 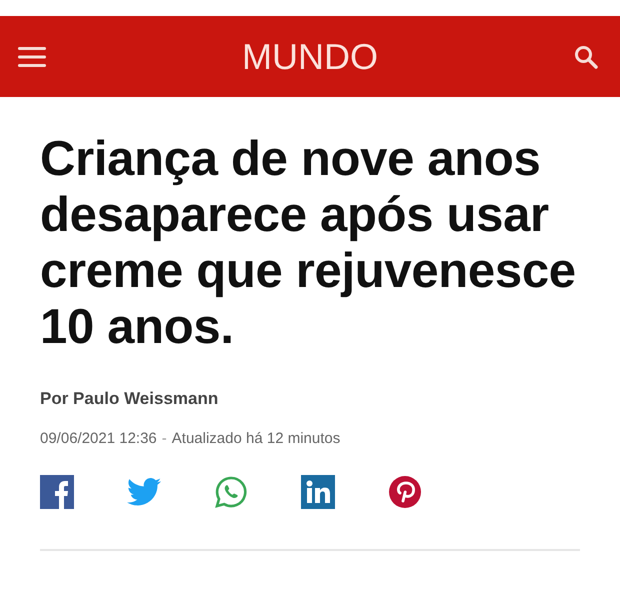 What do you see at coordinates (98, 438) in the screenshot?
I see `publish-date: 09/06/2021 12:36` at bounding box center [98, 438].